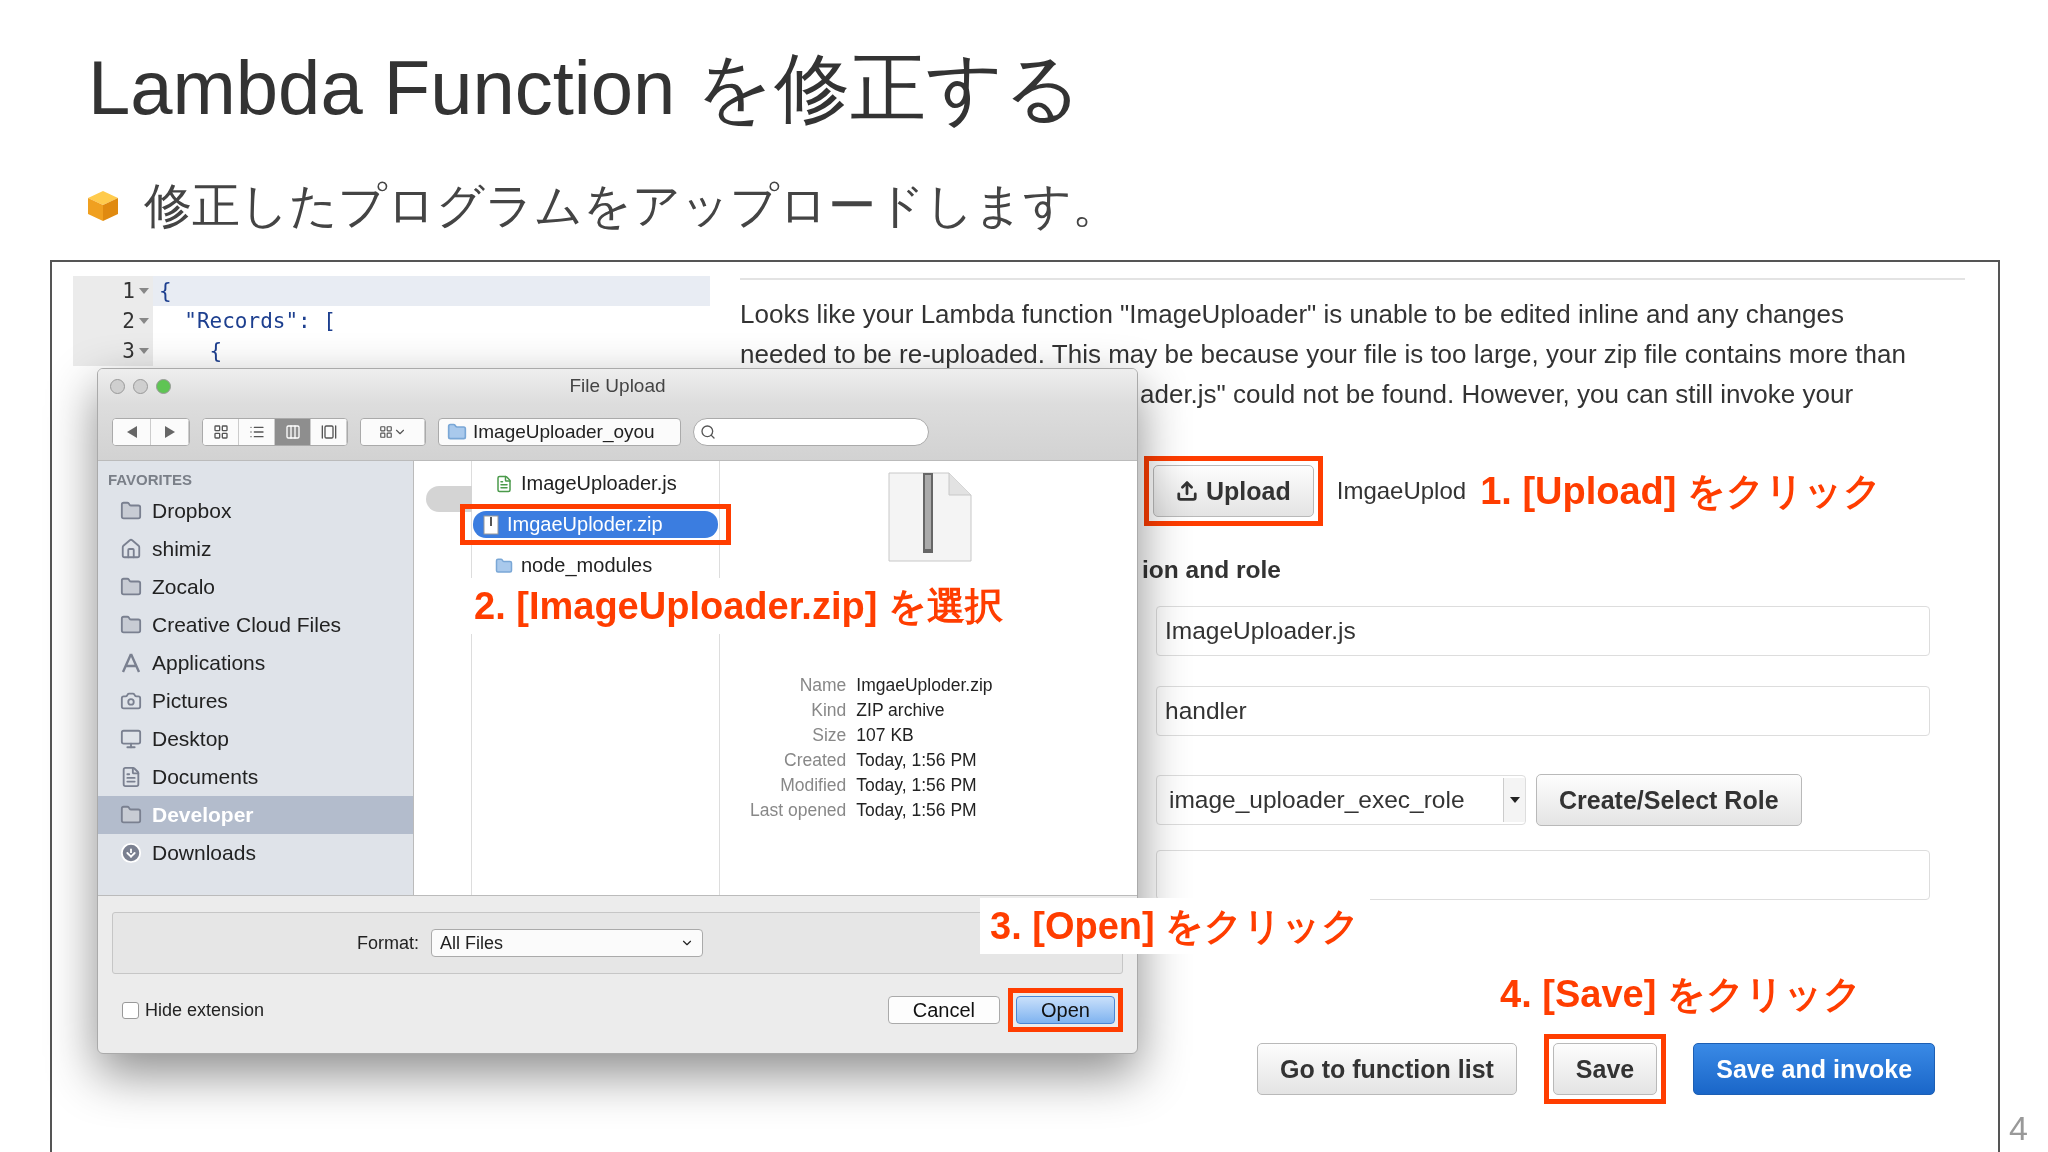 This screenshot has width=2048, height=1152. What do you see at coordinates (1323, 354) in the screenshot?
I see `notice-text: needed to be re-uploaded. This may be because your file is too large, your zip file contains more than` at bounding box center [1323, 354].